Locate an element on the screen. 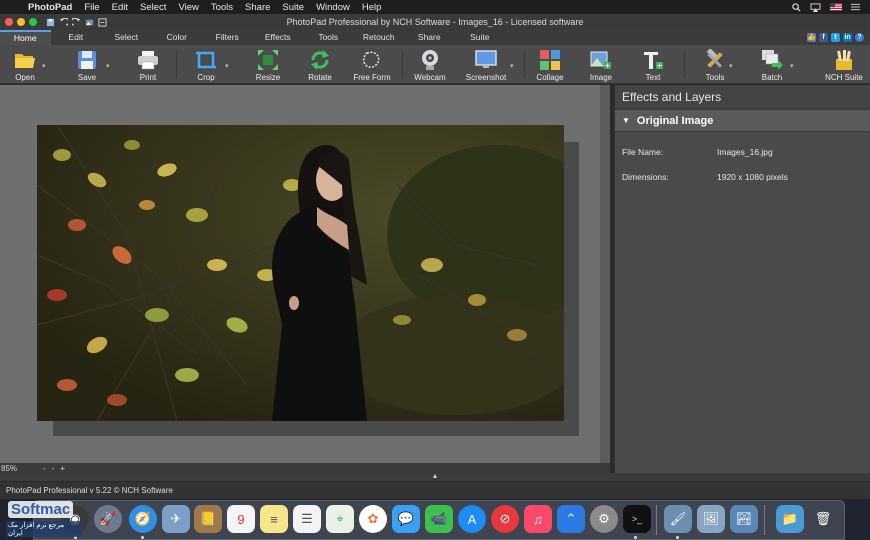 This screenshot has width=870, height=540. photos-icon: ✿ is located at coordinates (373, 519).